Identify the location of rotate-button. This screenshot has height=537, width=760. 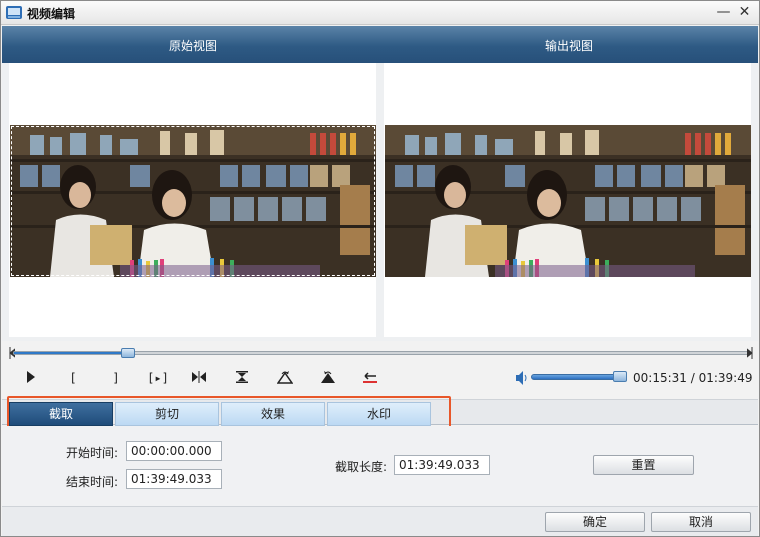
(370, 378).